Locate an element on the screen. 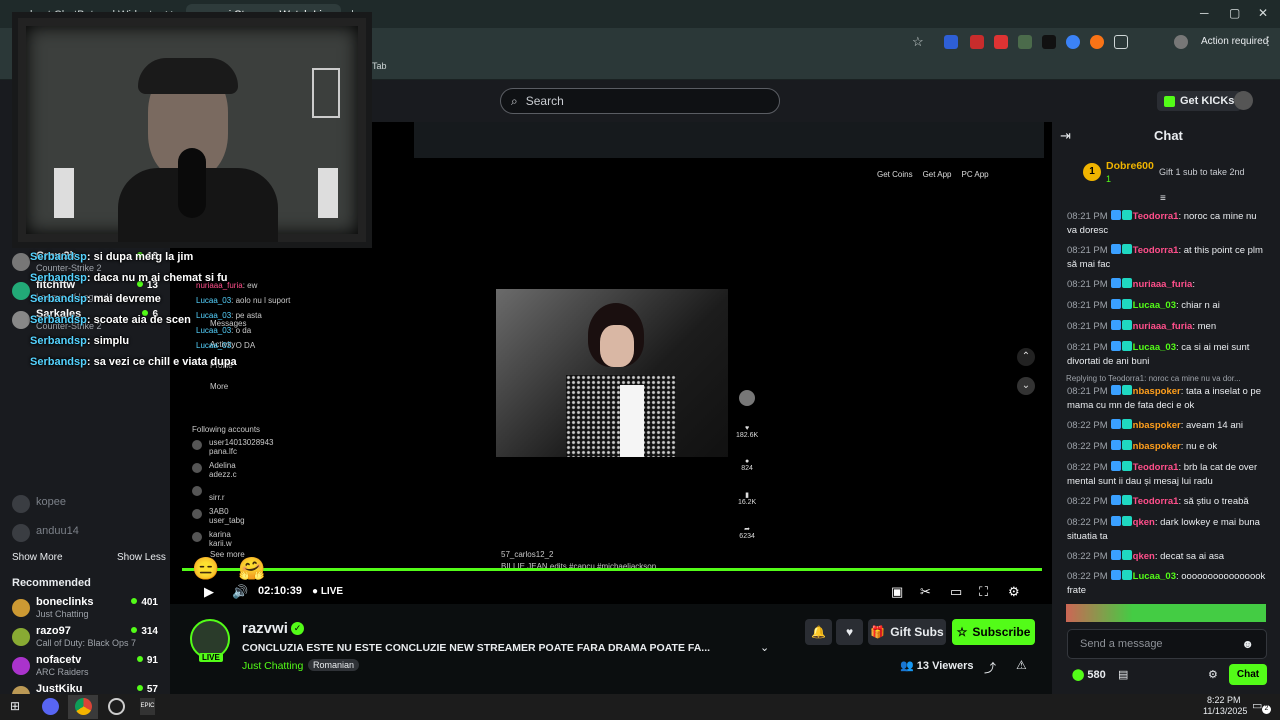 The height and width of the screenshot is (720, 1280). send-chat-button: Chat is located at coordinates (1248, 674).